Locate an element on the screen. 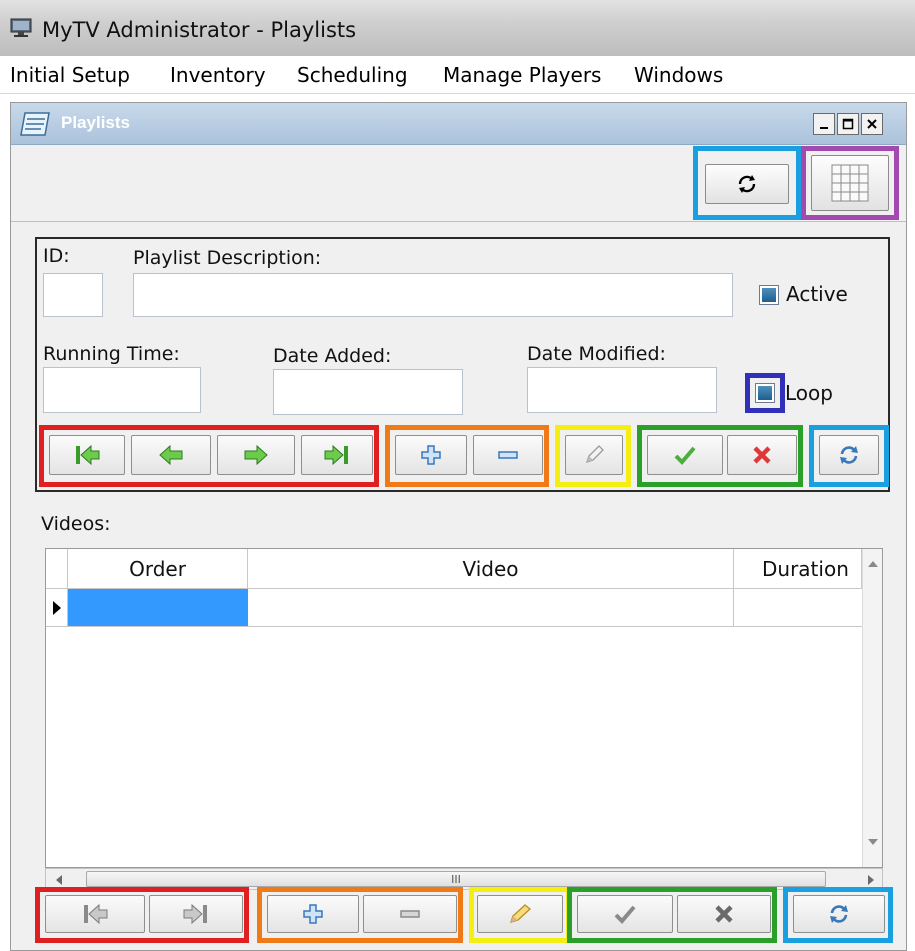 This screenshot has width=915, height=951. last-record-button is located at coordinates (337, 455).